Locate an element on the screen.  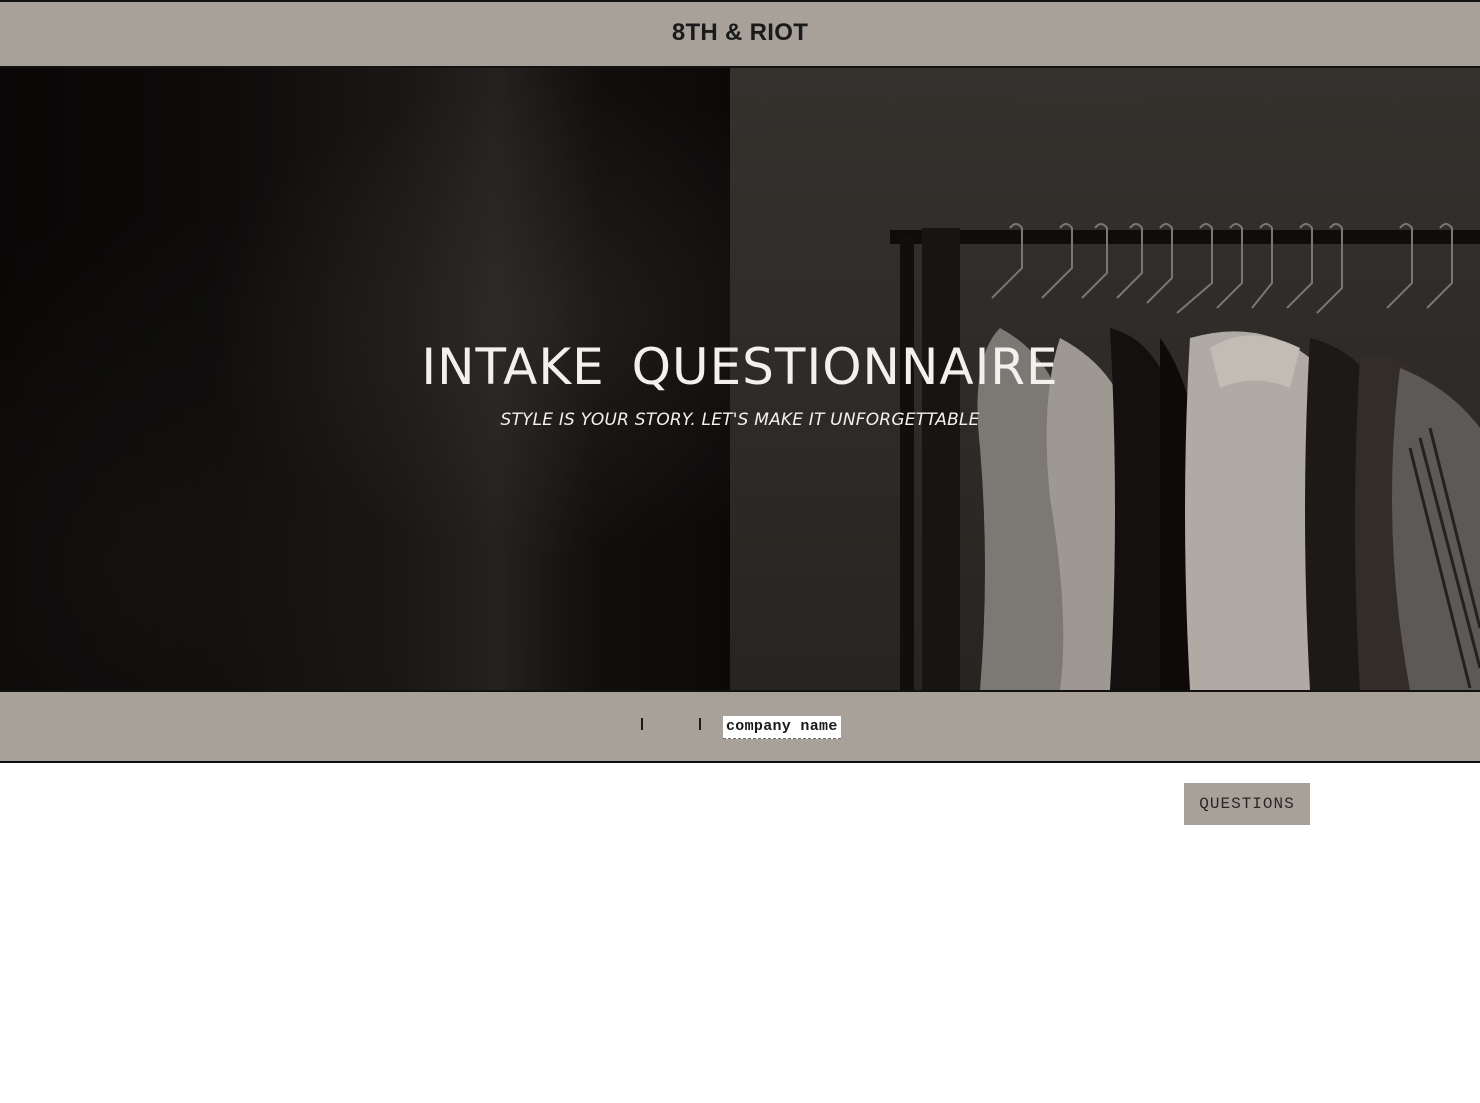
brand-logo-text: 8TH & RIOT is located at coordinates (740, 33).